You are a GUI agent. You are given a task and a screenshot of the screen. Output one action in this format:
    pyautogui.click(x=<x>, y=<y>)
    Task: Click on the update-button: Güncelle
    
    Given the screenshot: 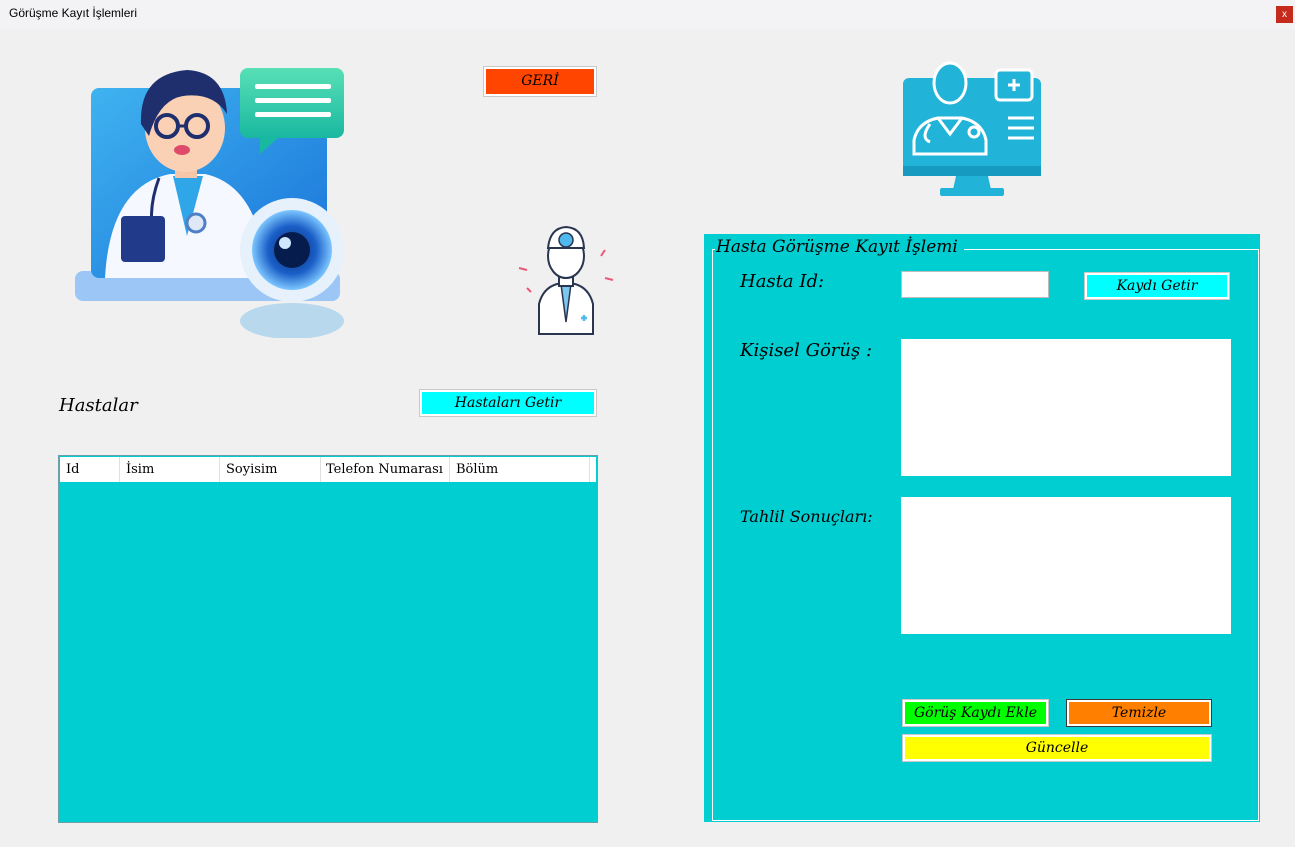 What is the action you would take?
    pyautogui.click(x=1057, y=748)
    